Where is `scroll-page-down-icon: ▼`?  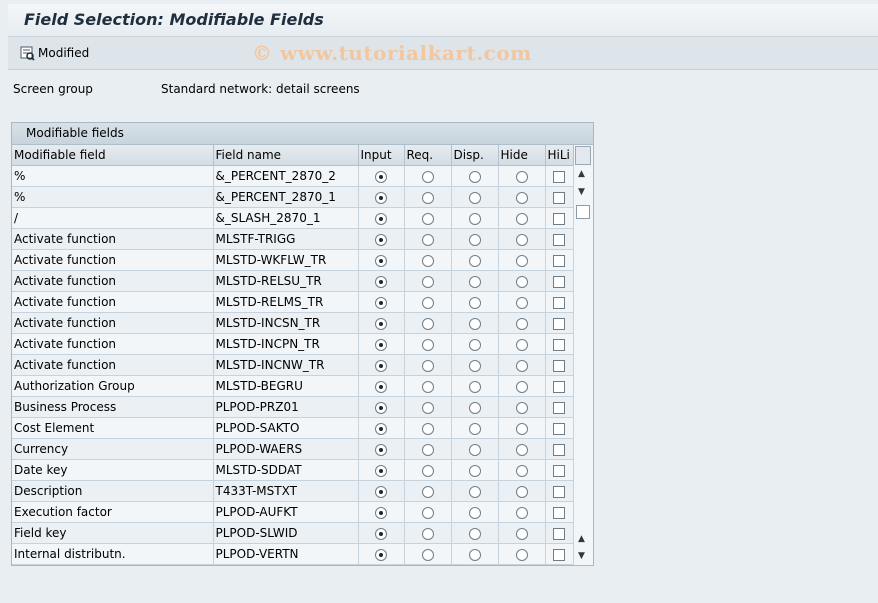 scroll-page-down-icon: ▼ is located at coordinates (581, 556).